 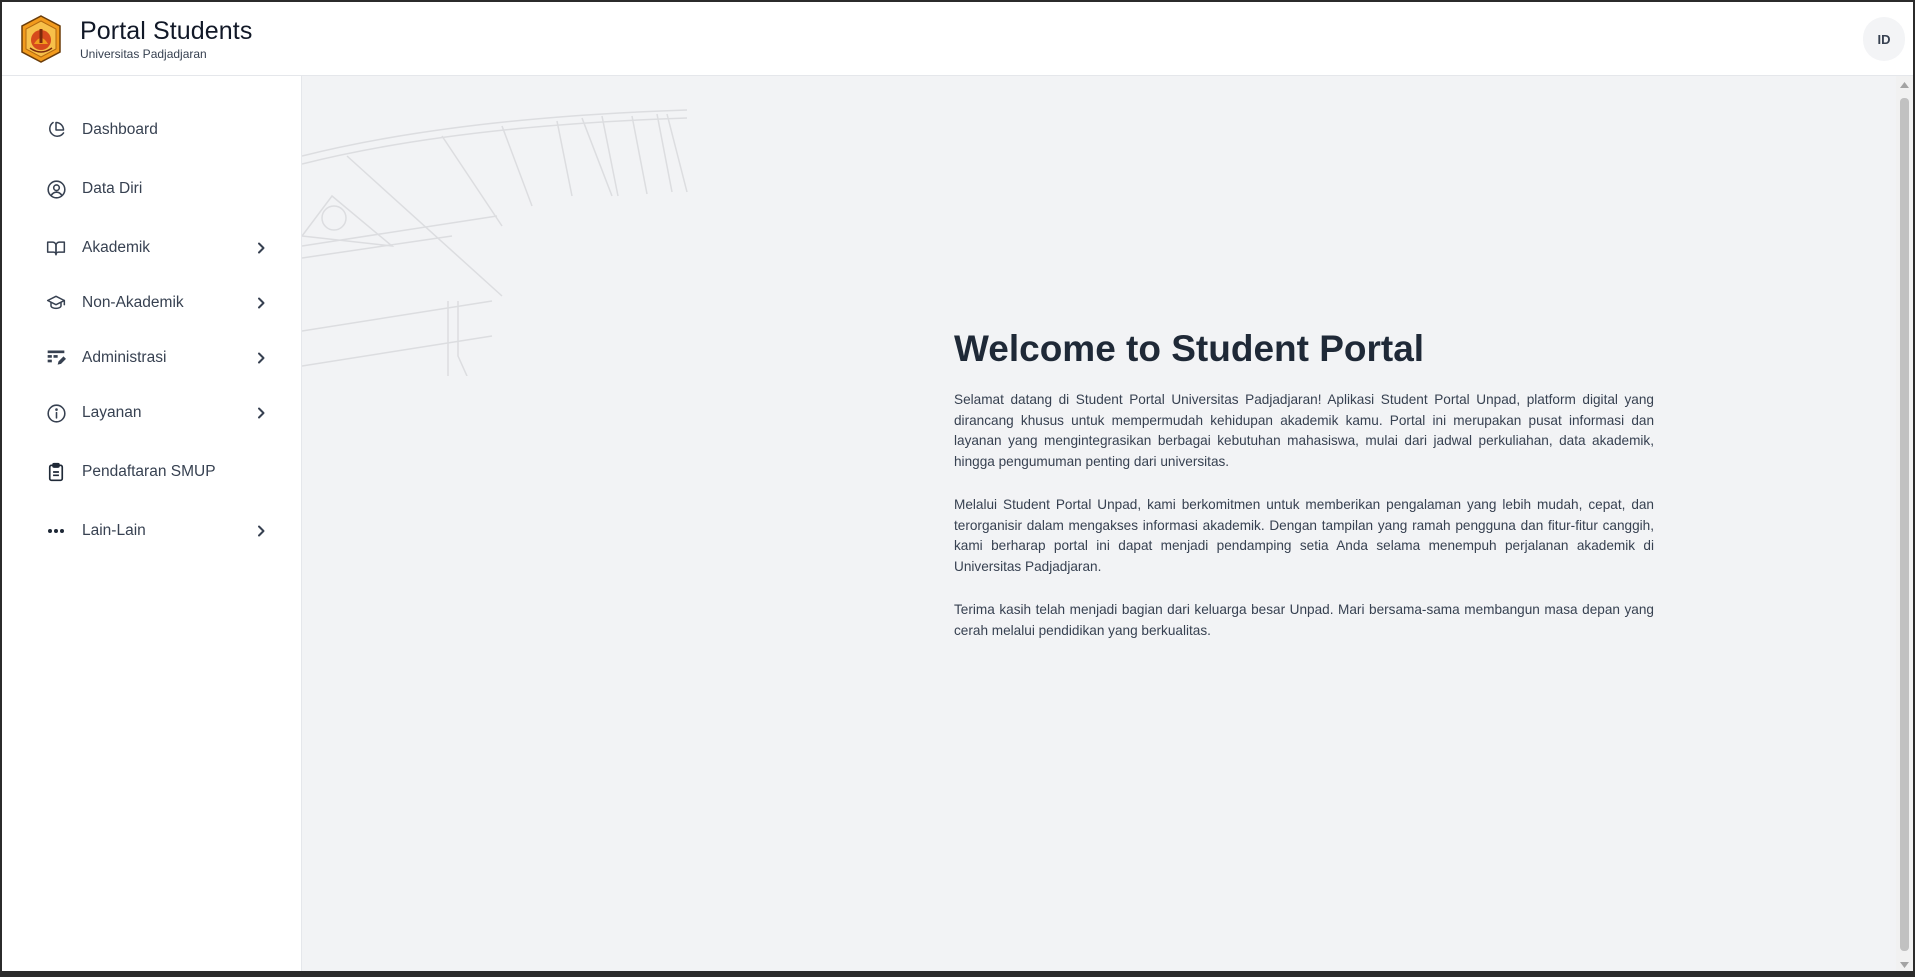 What do you see at coordinates (41, 39) in the screenshot?
I see `unpad-crest-icon` at bounding box center [41, 39].